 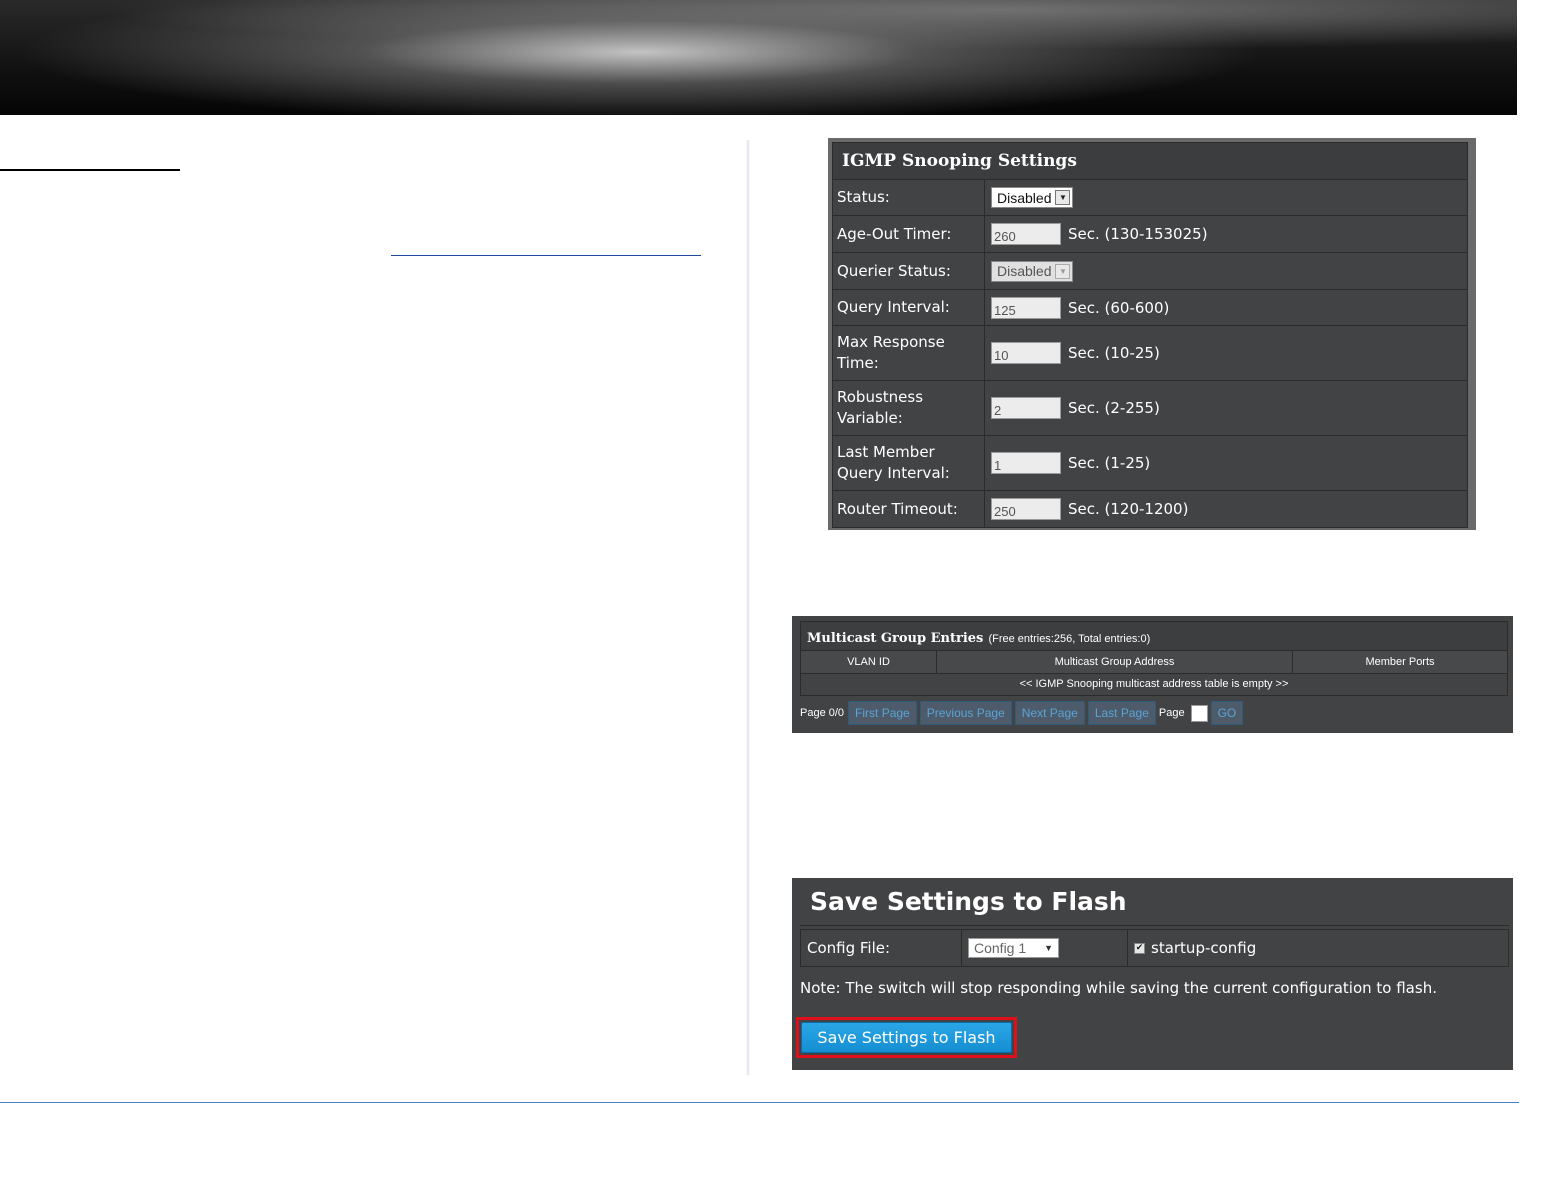 What do you see at coordinates (1000, 948) in the screenshot?
I see `config-file-value: Config 1` at bounding box center [1000, 948].